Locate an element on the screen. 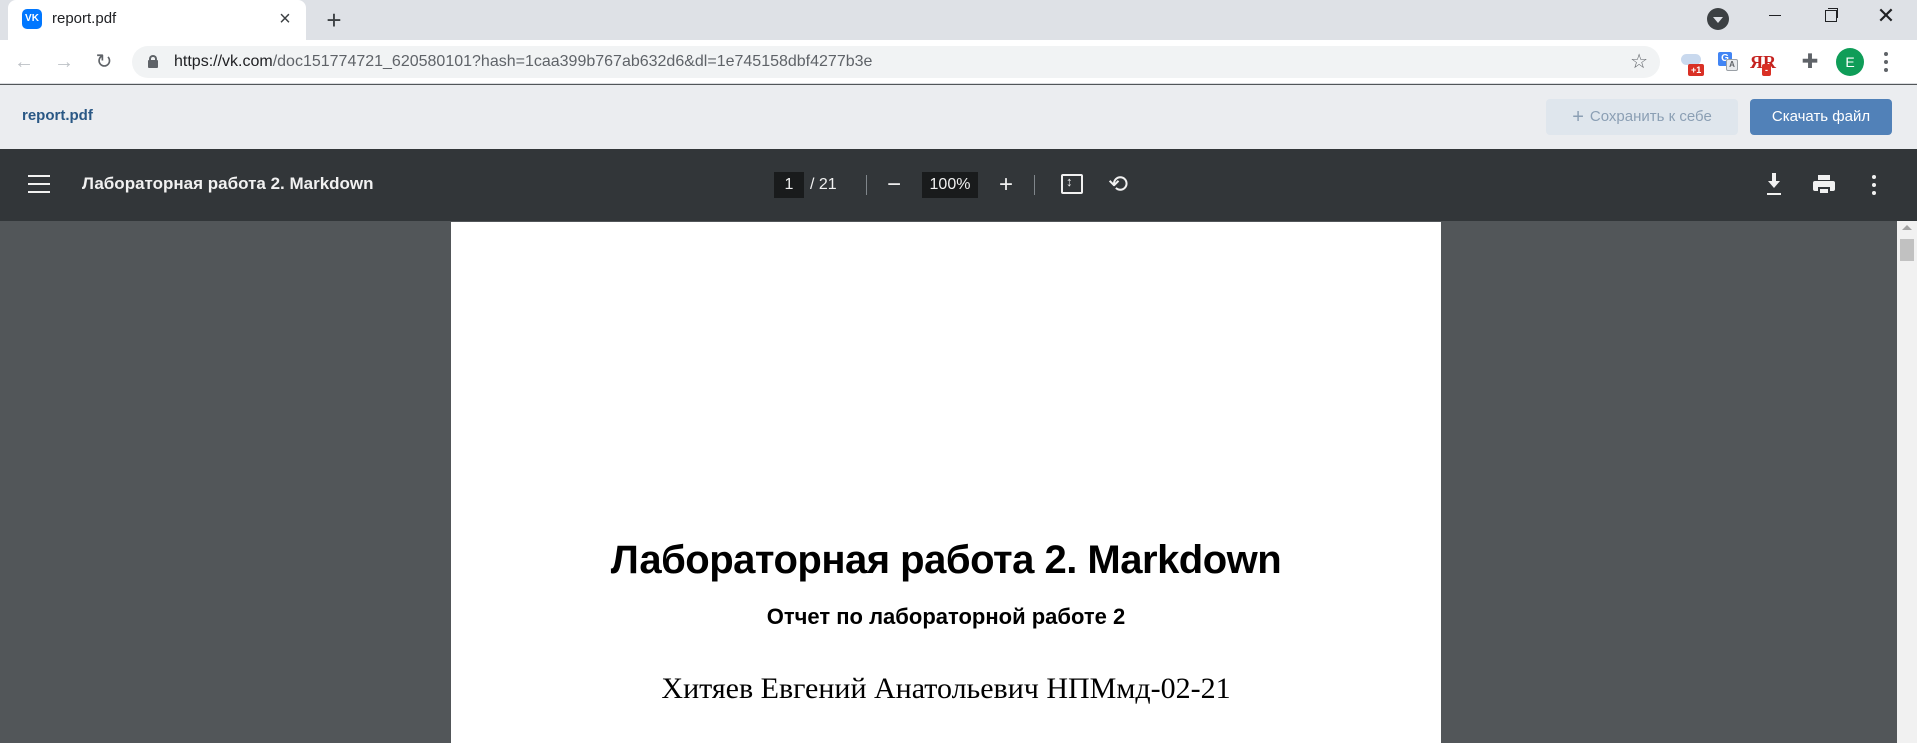 This screenshot has height=743, width=1917. new-tab-button: + is located at coordinates (334, 20).